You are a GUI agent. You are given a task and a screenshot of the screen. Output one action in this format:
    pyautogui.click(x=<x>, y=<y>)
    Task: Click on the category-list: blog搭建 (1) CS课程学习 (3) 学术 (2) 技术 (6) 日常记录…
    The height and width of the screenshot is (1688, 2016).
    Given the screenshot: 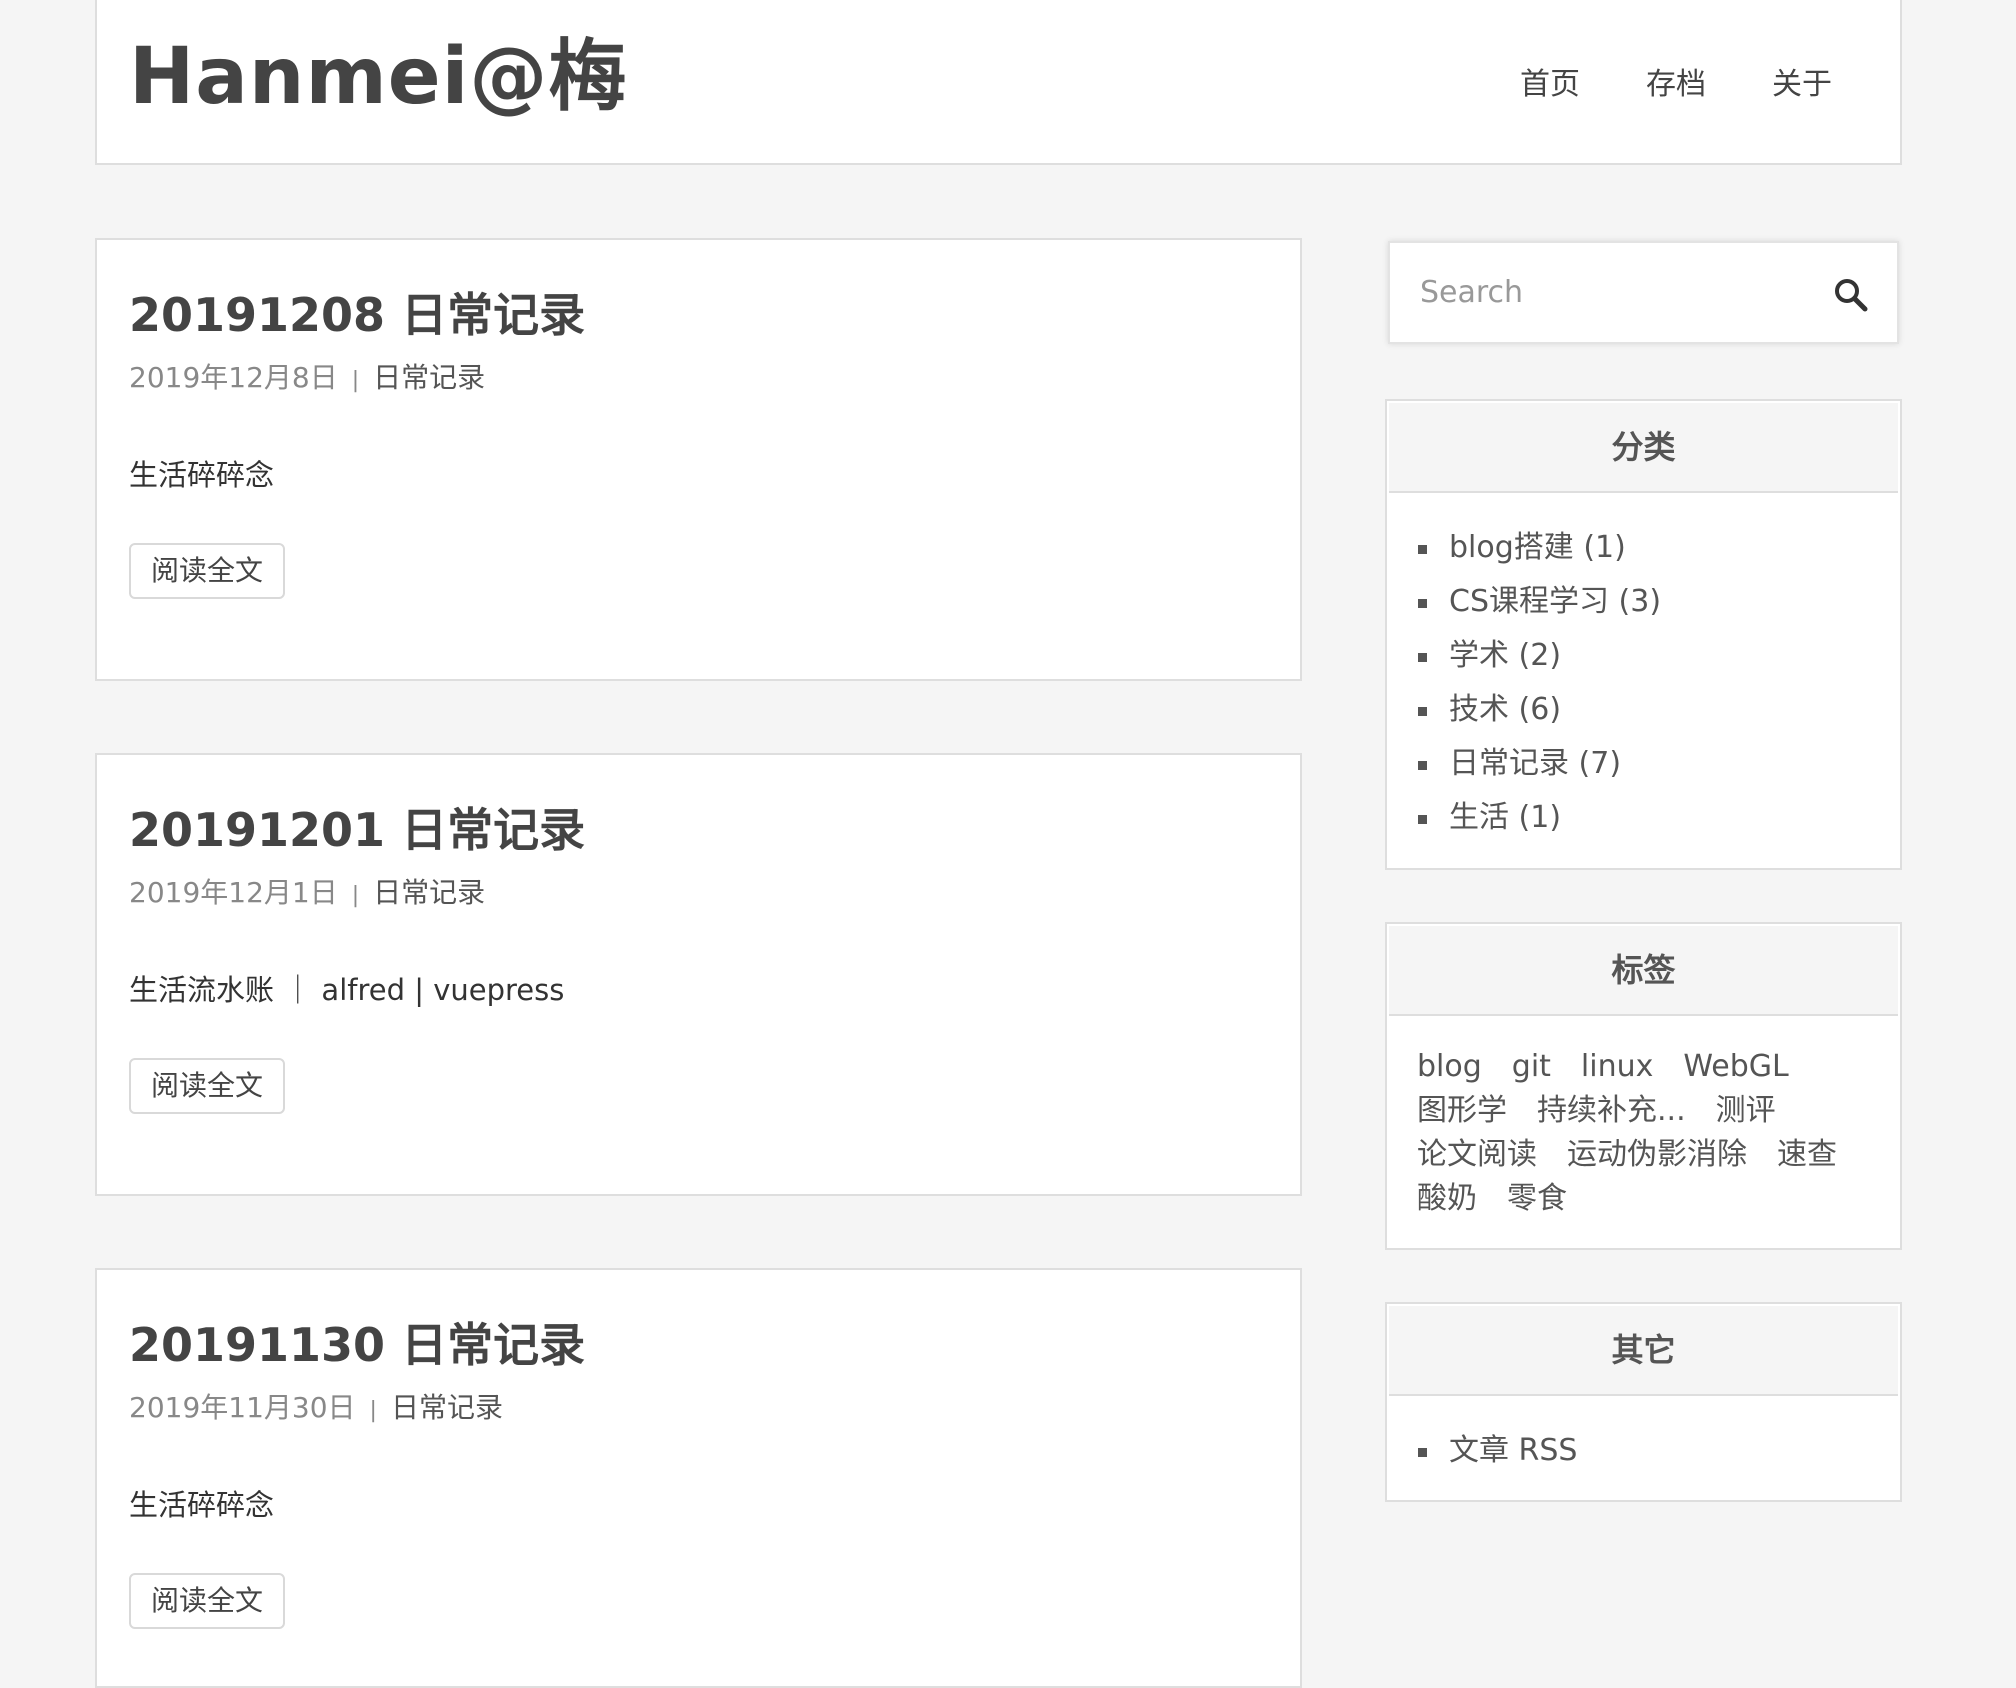 What is the action you would take?
    pyautogui.click(x=1643, y=669)
    